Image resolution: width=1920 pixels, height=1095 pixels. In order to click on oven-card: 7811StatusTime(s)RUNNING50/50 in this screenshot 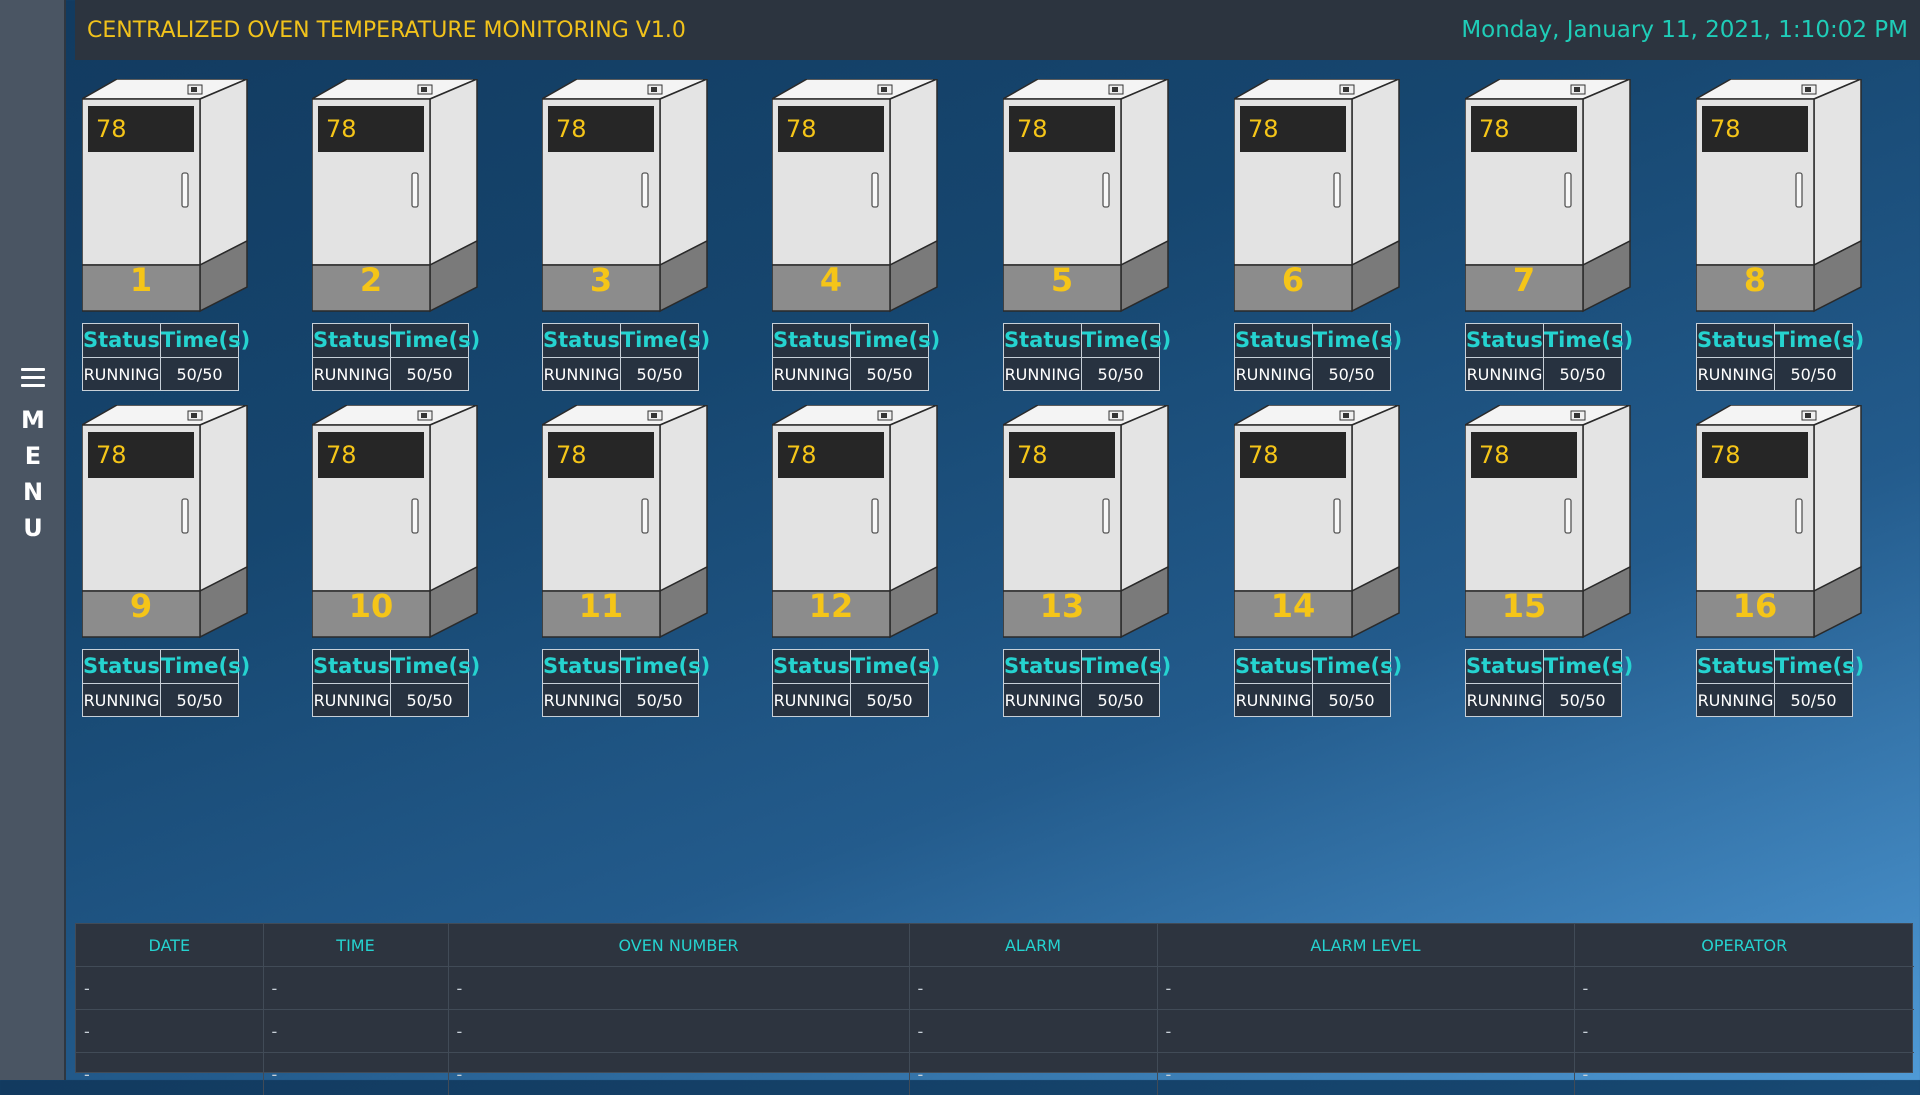, I will do `click(637, 561)`.